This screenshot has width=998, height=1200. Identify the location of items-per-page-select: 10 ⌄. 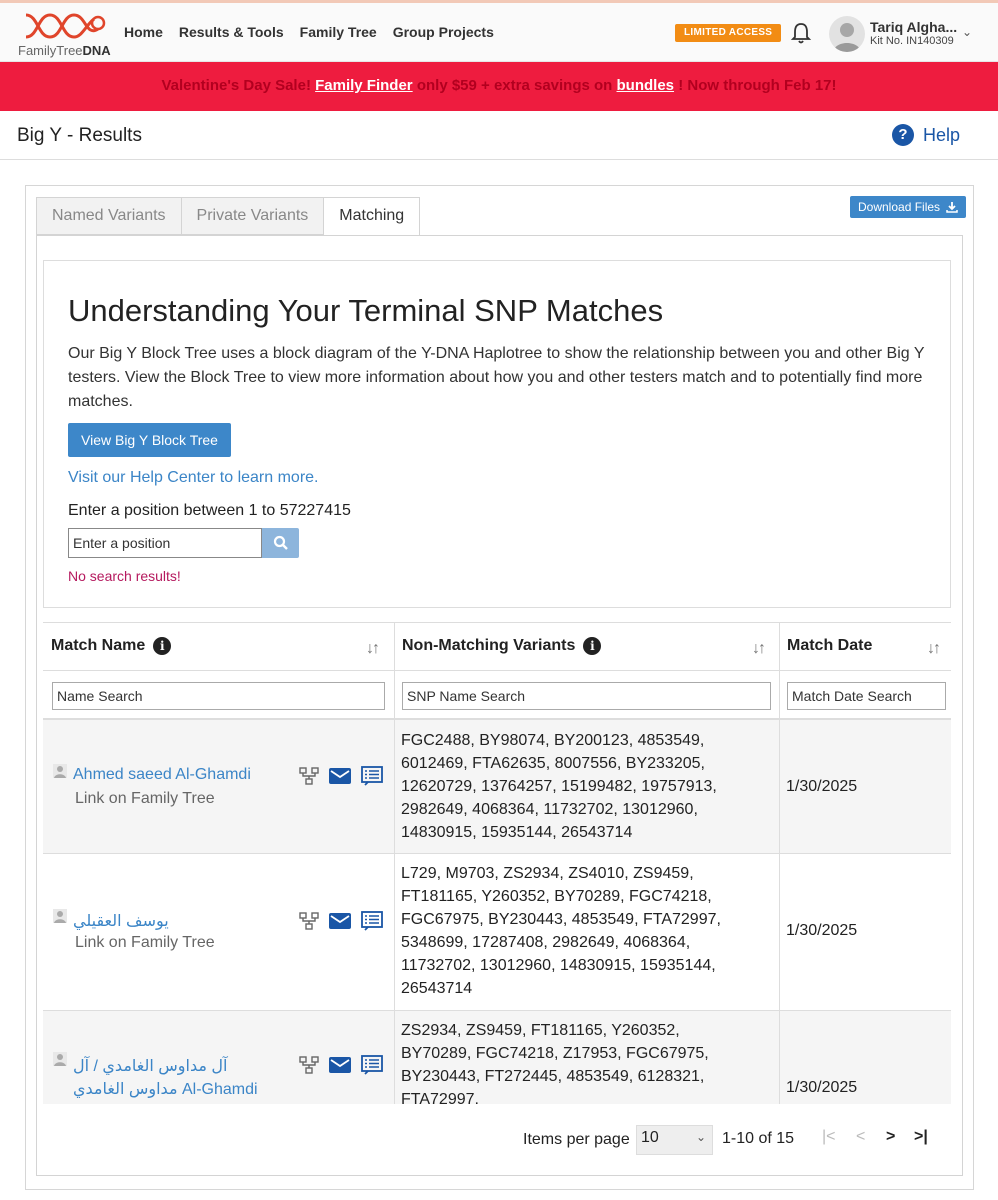
(674, 1140).